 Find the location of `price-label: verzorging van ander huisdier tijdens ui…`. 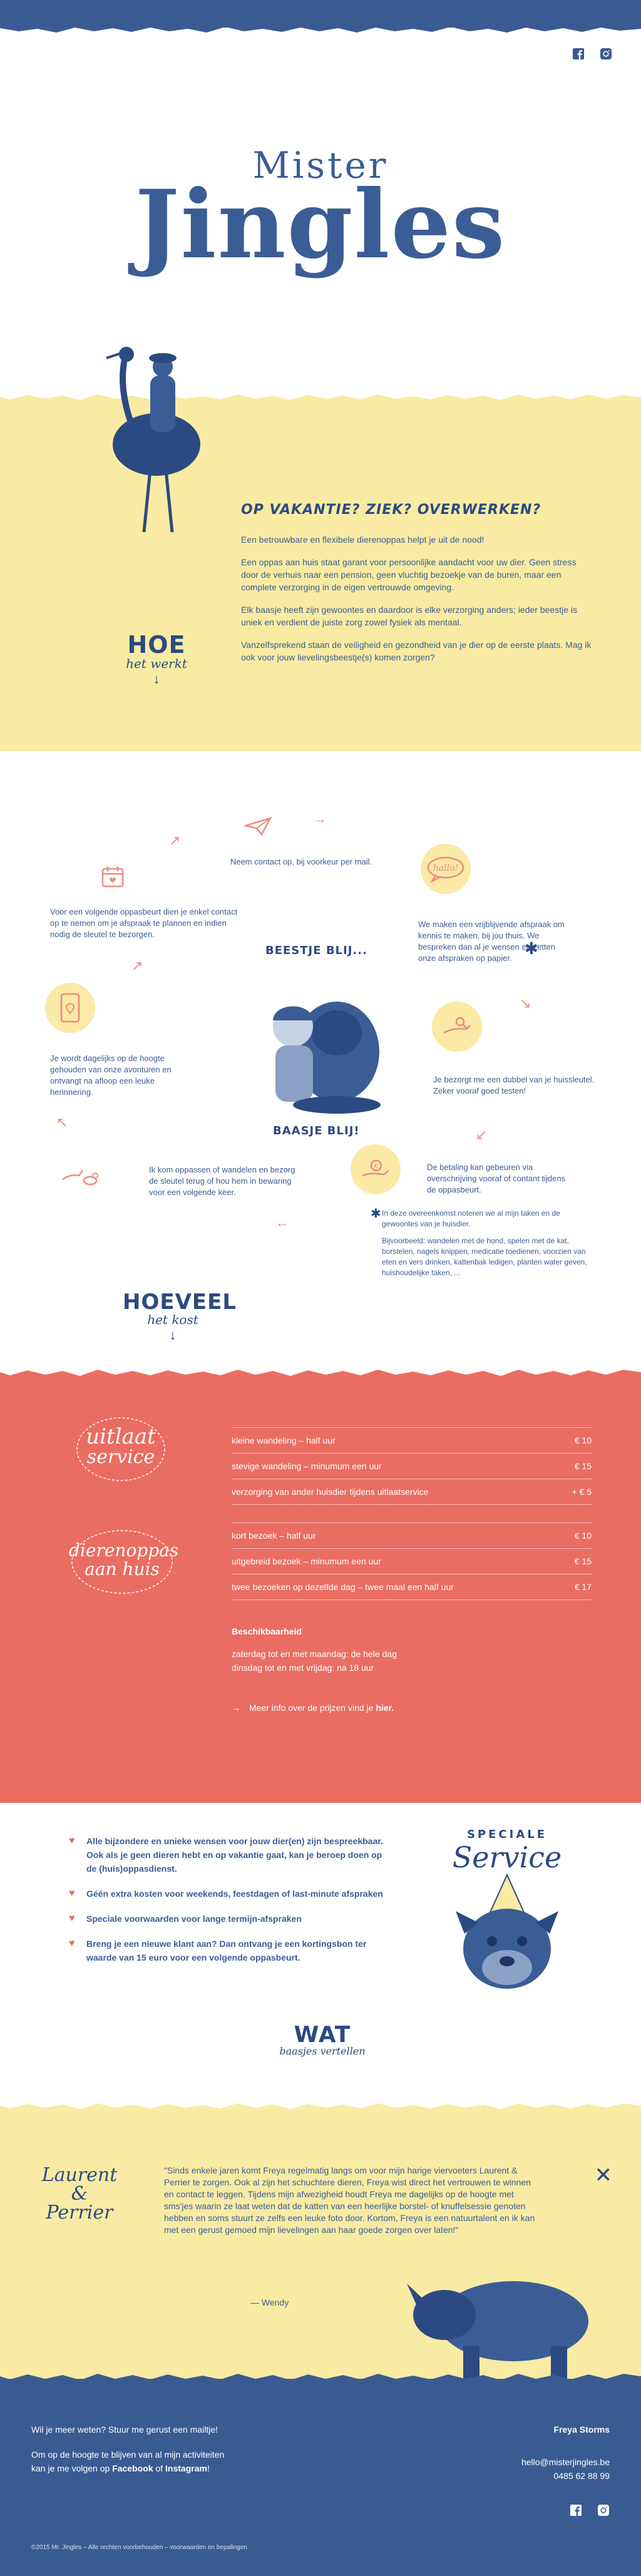

price-label: verzorging van ander huisdier tijdens ui… is located at coordinates (330, 1492).